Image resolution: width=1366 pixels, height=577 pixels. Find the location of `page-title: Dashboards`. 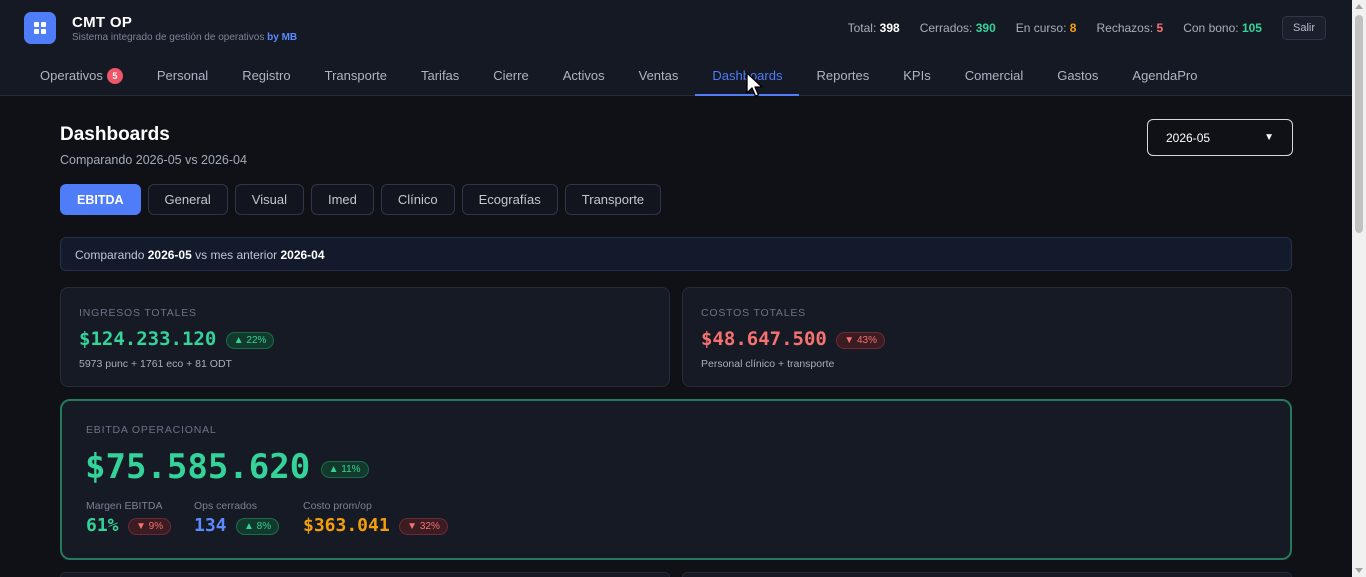

page-title: Dashboards is located at coordinates (115, 134).